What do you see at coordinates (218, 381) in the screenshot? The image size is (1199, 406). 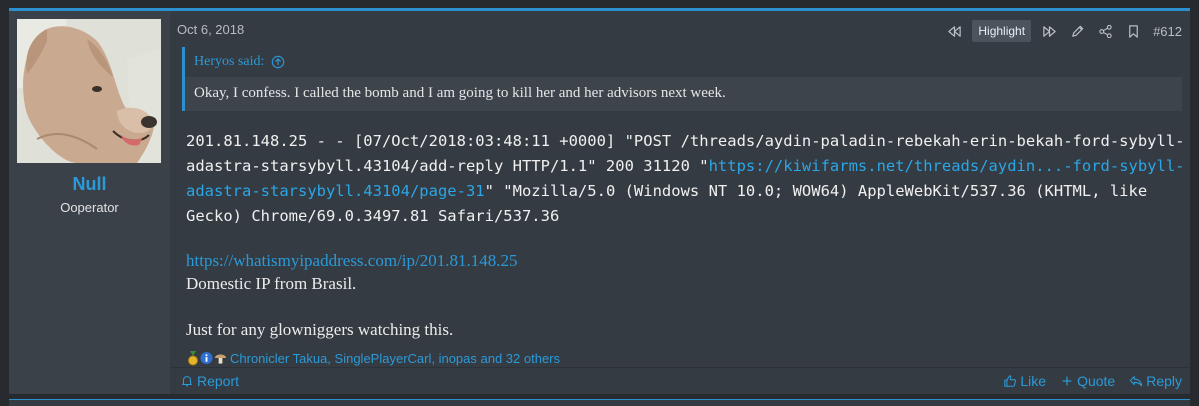 I see `report-label: Report` at bounding box center [218, 381].